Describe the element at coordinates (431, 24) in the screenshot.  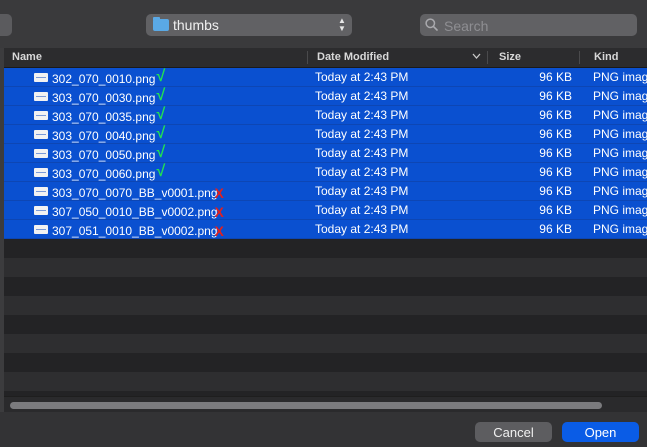
I see `search-icon` at that location.